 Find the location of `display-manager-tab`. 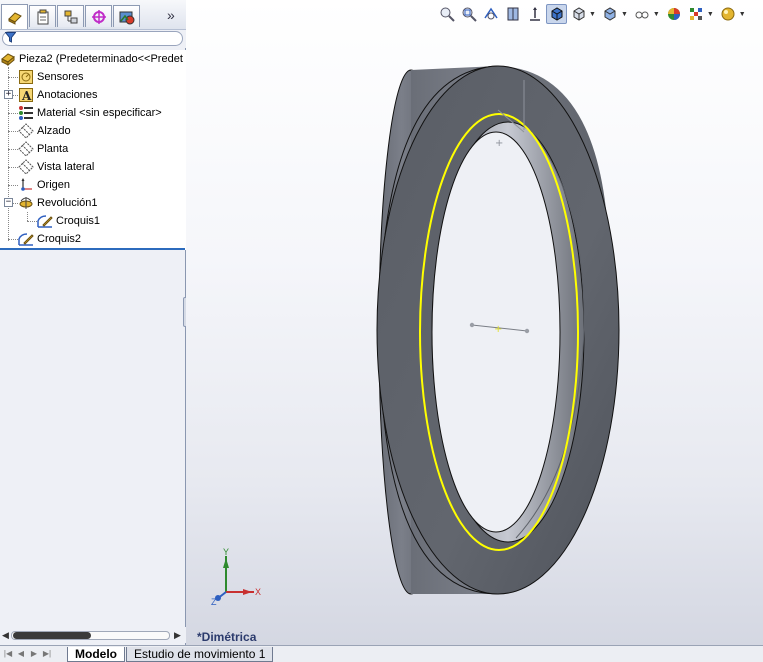

display-manager-tab is located at coordinates (126, 16).